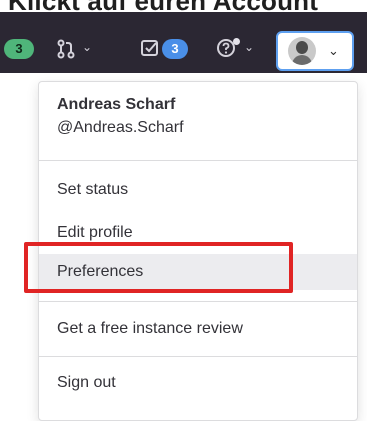 The width and height of the screenshot is (367, 421). I want to click on menu-item-sign-out: Sign out, so click(198, 383).